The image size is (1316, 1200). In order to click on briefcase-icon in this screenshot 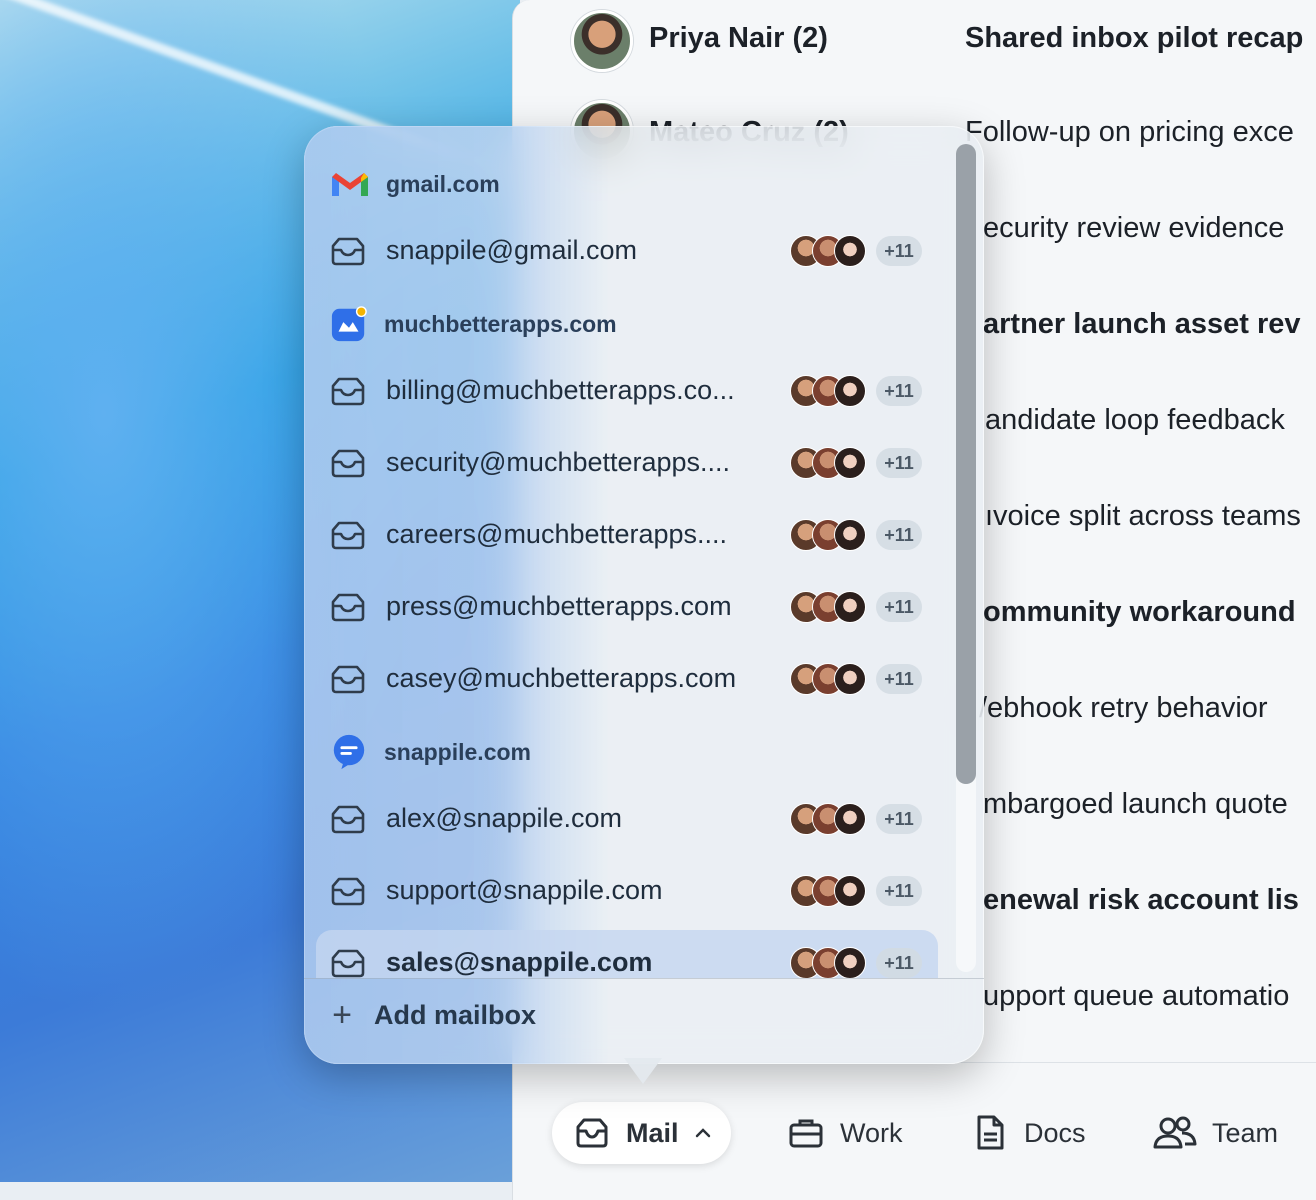, I will do `click(806, 1133)`.